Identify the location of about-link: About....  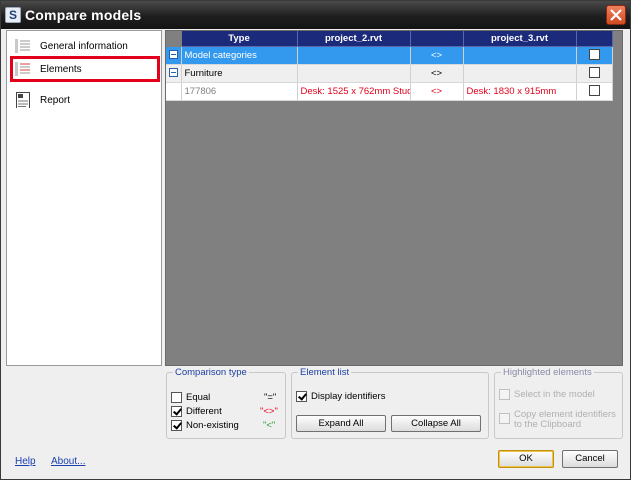
(68, 461).